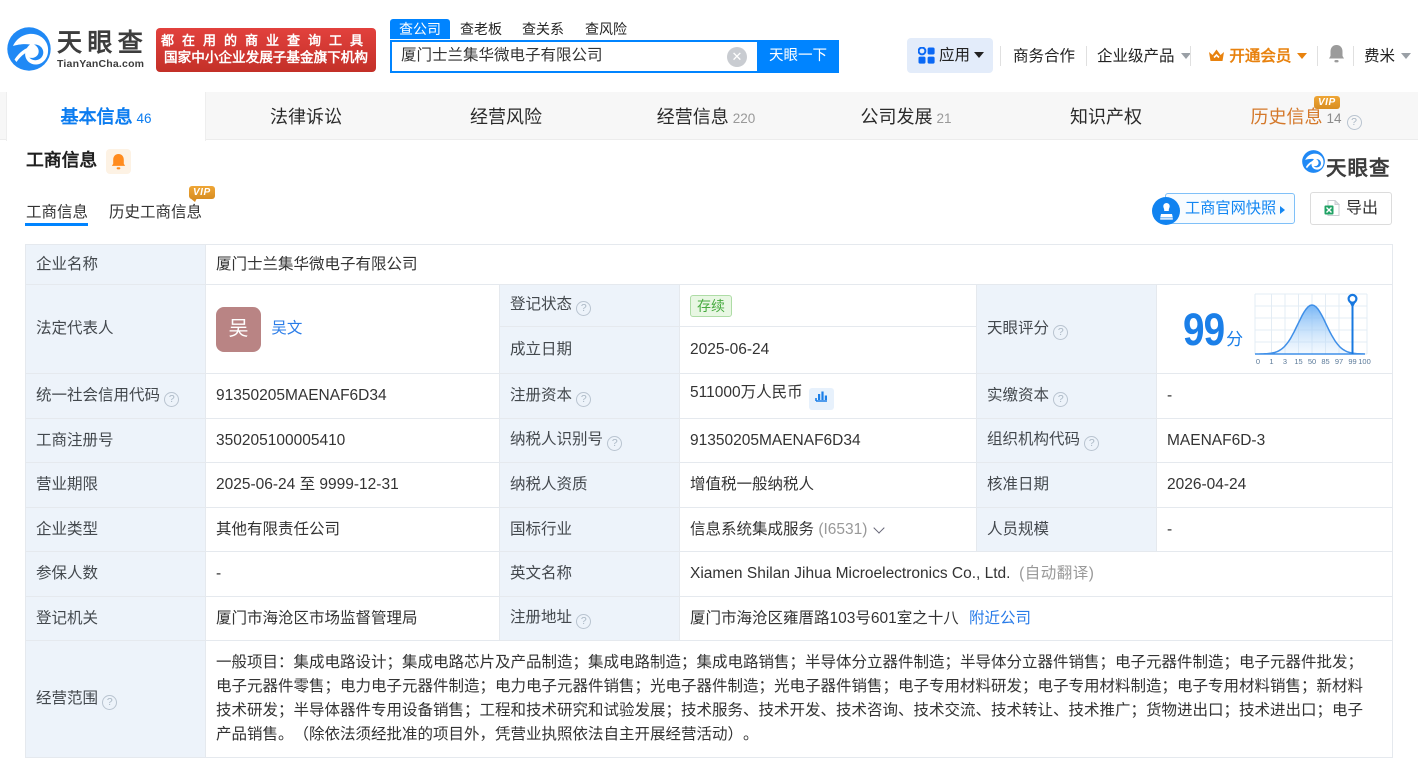 This screenshot has width=1418, height=771. I want to click on svg-text: 0, so click(1258, 361).